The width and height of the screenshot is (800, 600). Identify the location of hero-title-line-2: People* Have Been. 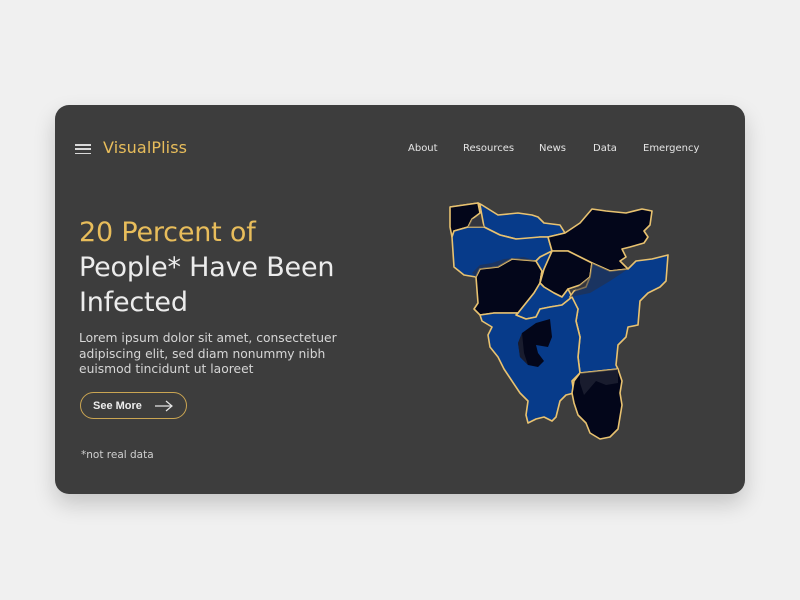
(207, 267).